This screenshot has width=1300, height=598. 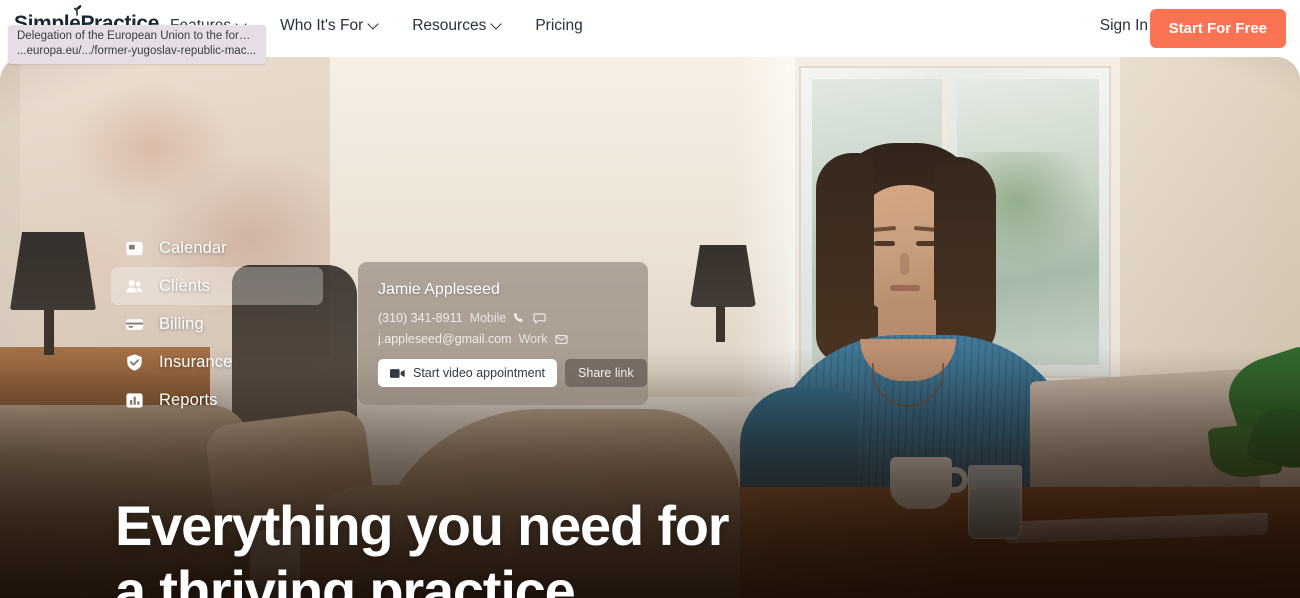 I want to click on message-icon, so click(x=539, y=318).